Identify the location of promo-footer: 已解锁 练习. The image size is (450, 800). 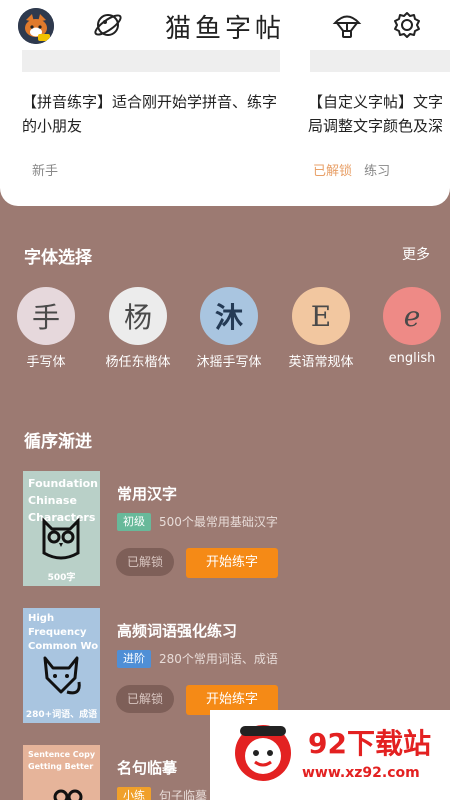
(351, 169).